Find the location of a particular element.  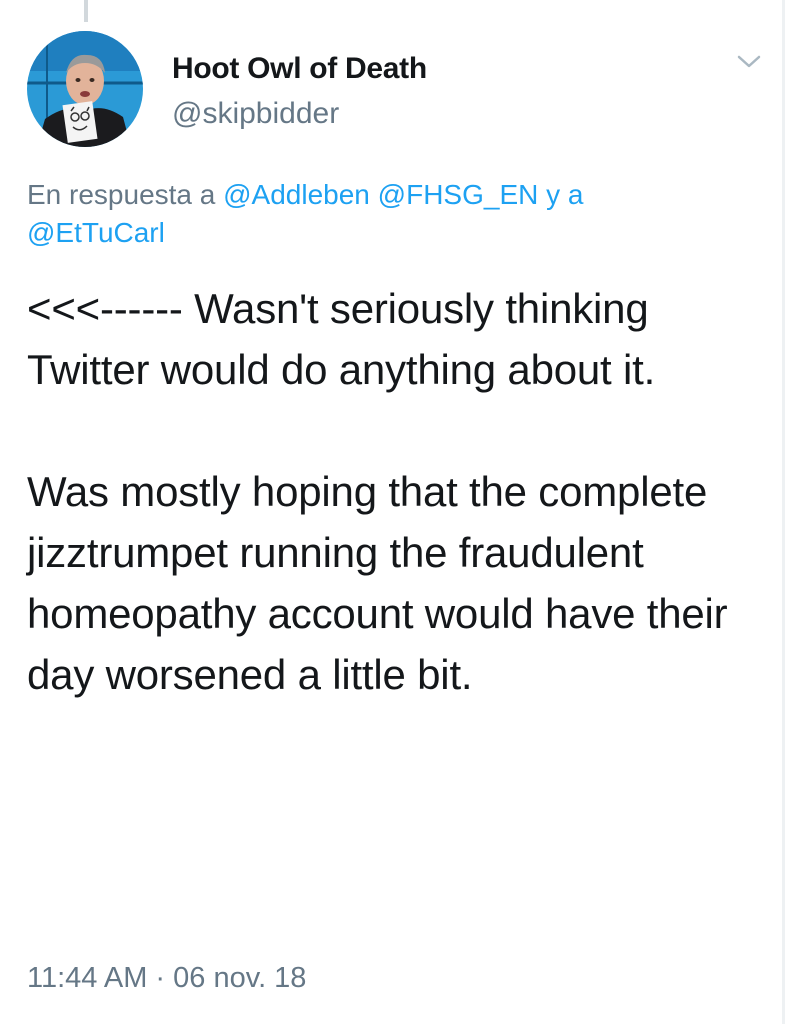

avatar-photo-icon is located at coordinates (85, 89).